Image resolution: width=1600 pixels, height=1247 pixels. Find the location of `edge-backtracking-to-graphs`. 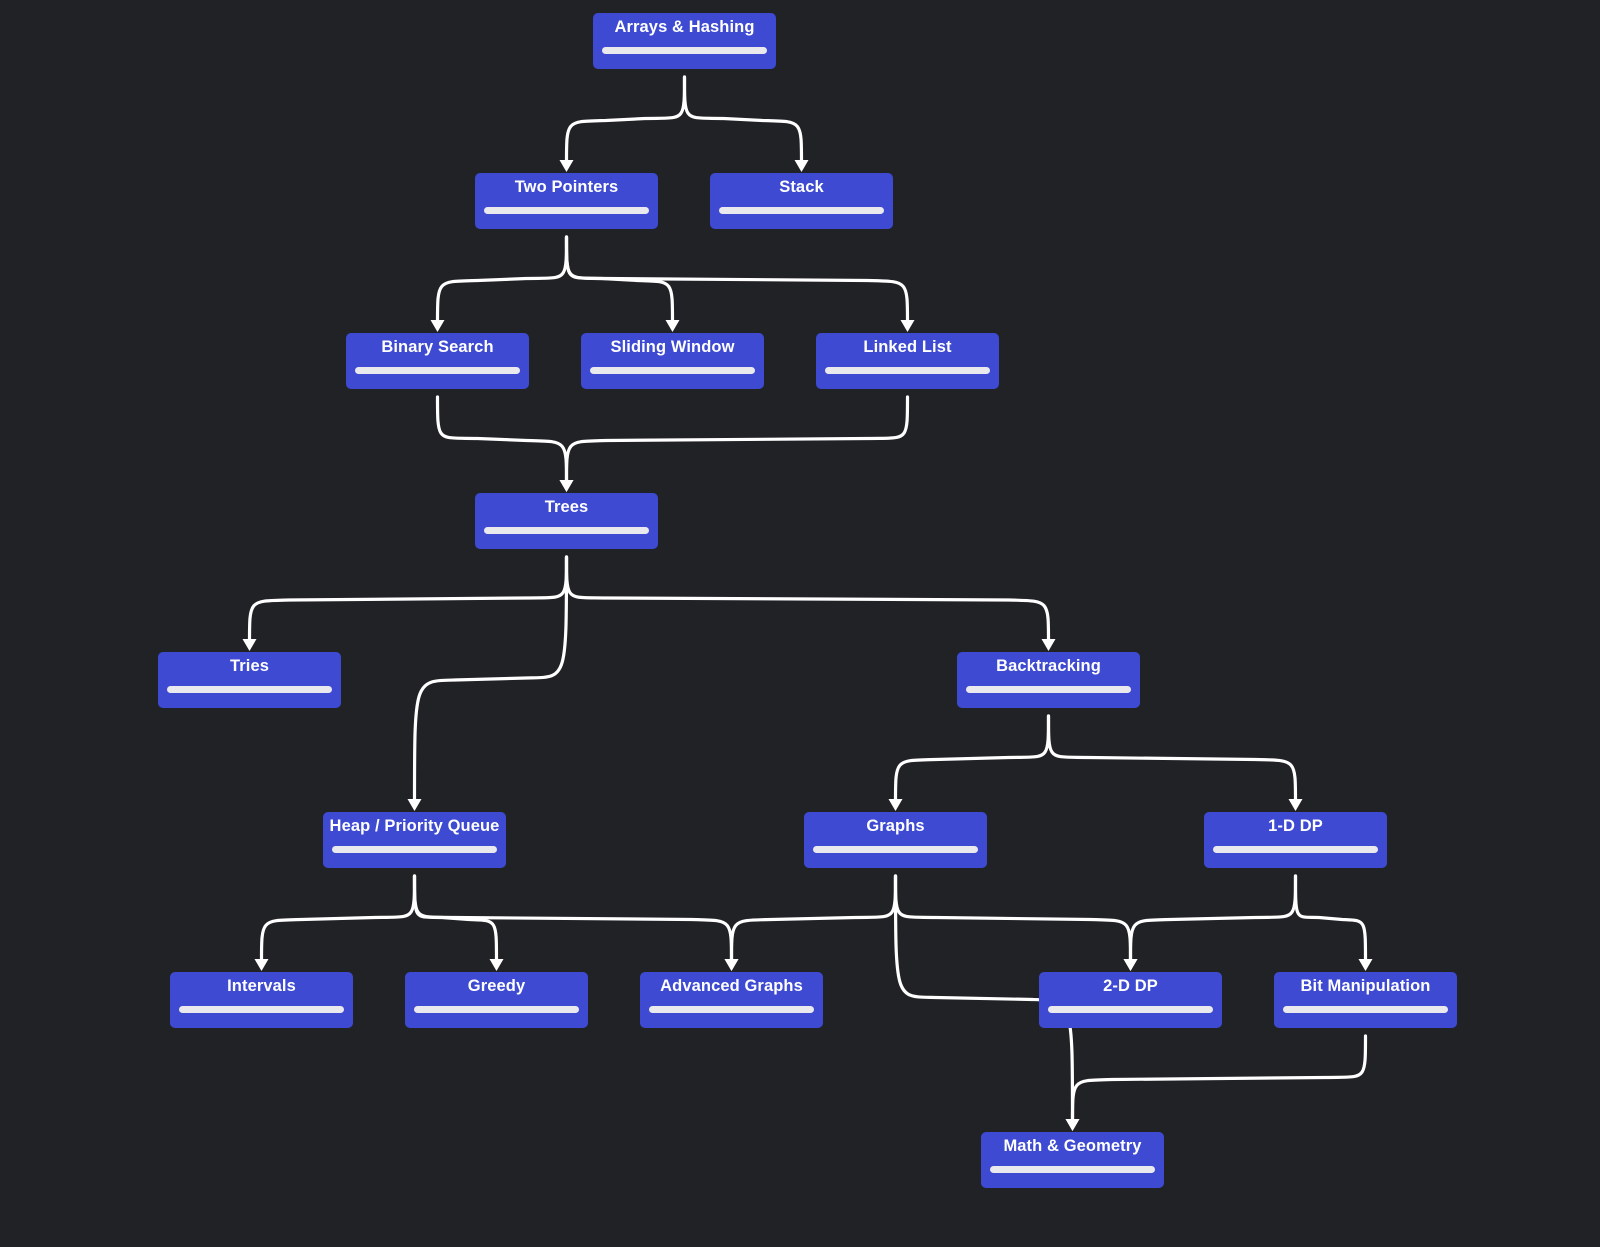

edge-backtracking-to-graphs is located at coordinates (972, 758).